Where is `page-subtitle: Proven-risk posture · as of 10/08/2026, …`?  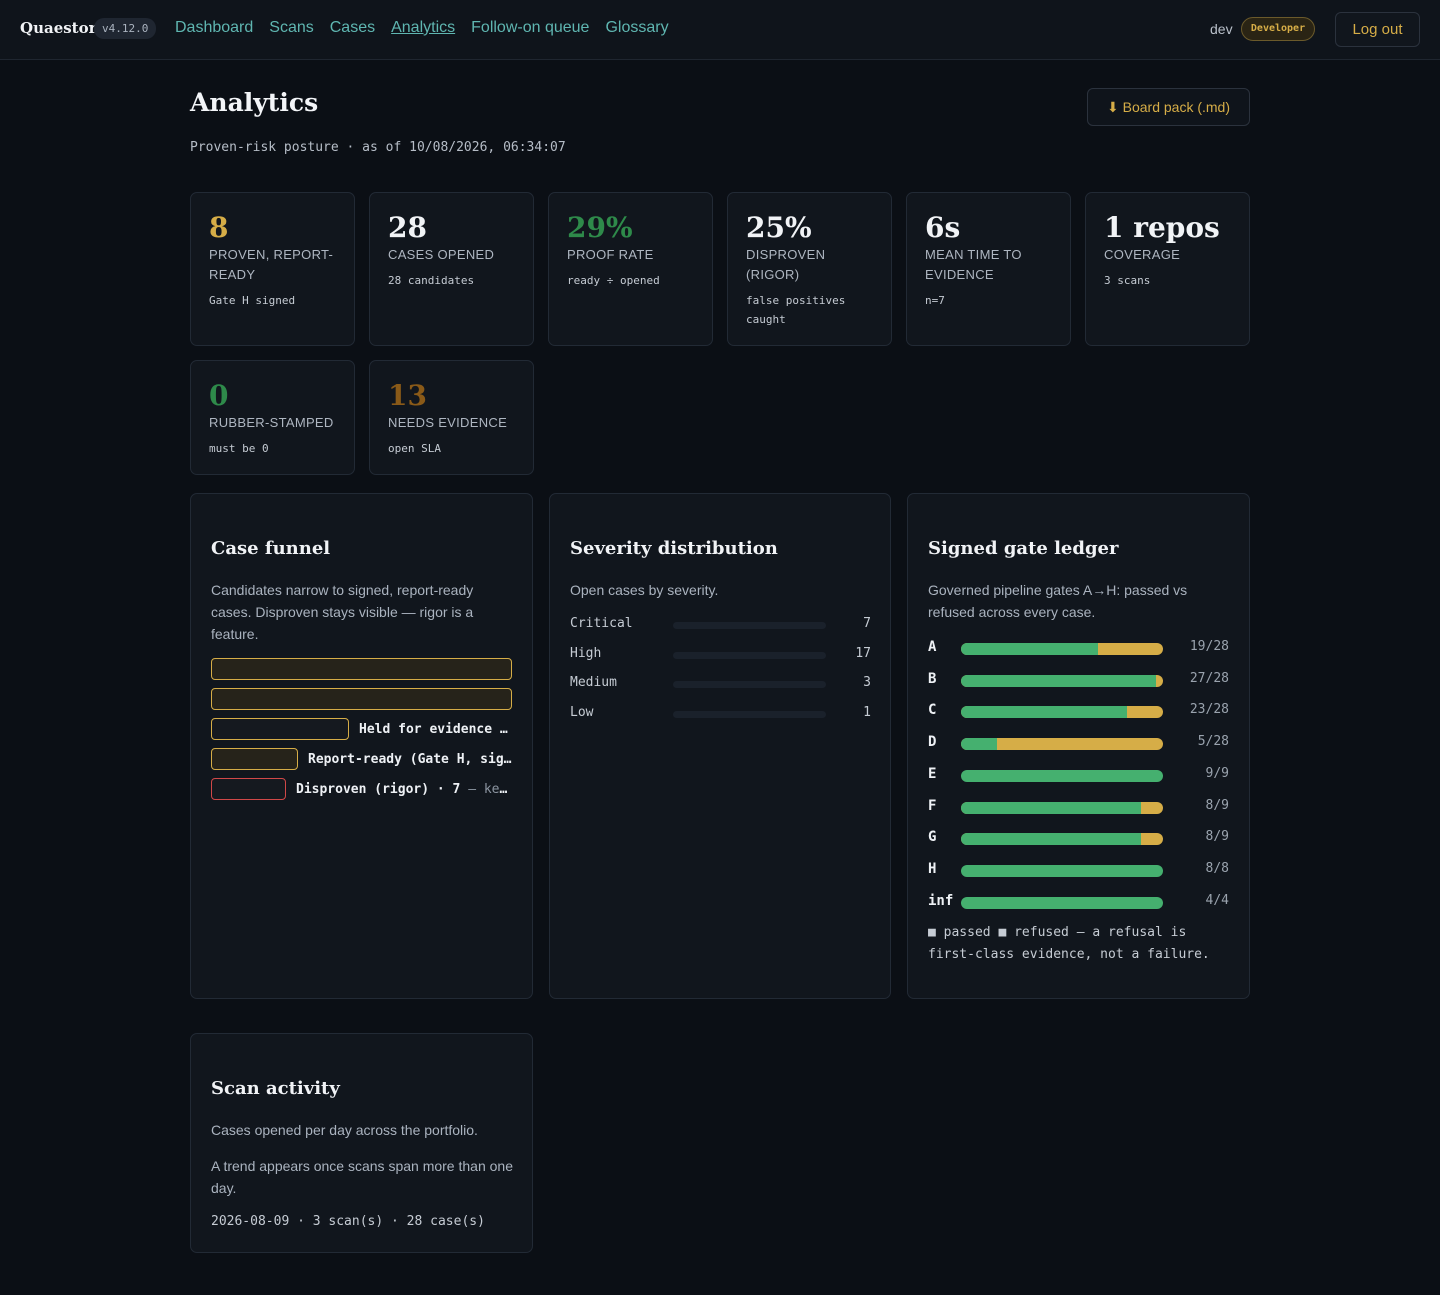
page-subtitle: Proven-risk posture · as of 10/08/2026, … is located at coordinates (378, 147).